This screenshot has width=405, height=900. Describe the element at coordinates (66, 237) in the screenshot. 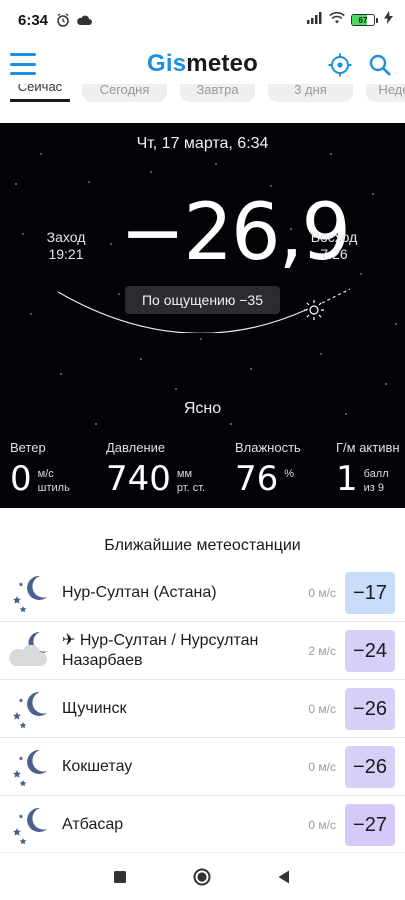

I see `sunset-label: Заход` at that location.